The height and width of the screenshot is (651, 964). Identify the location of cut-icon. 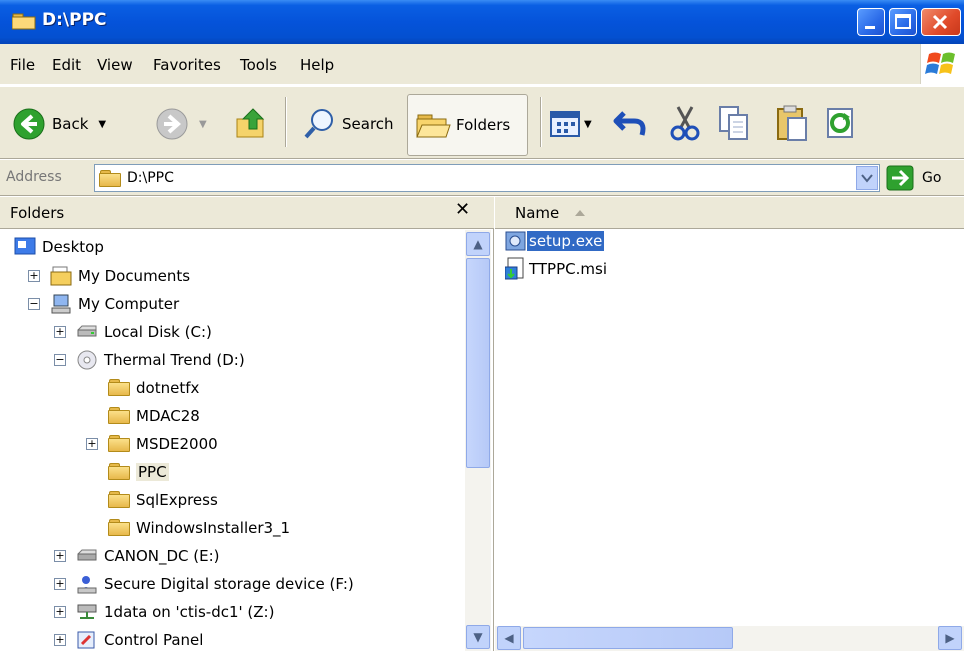
(685, 123).